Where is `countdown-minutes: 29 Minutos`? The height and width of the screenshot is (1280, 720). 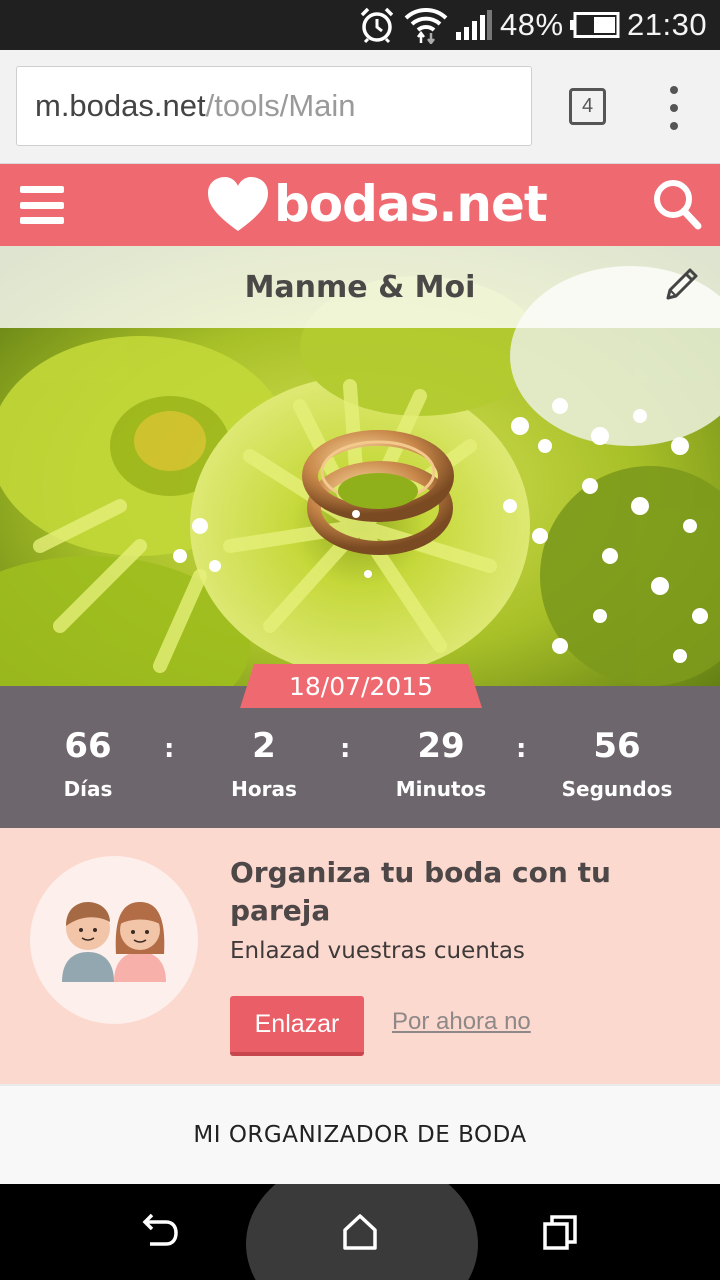
countdown-minutes: 29 Minutos is located at coordinates (441, 764).